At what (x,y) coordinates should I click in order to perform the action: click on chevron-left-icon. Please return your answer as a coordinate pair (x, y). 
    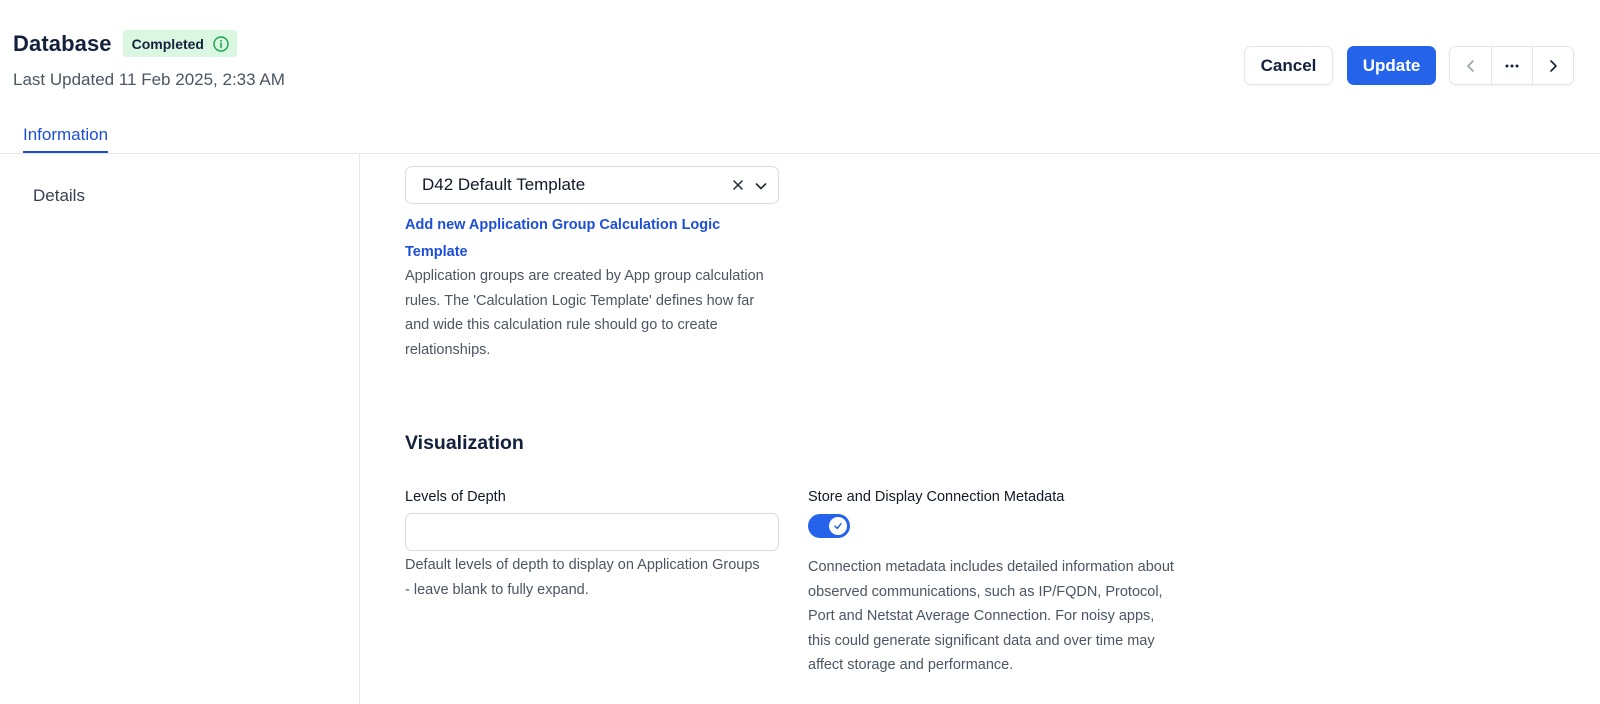
    Looking at the image, I should click on (1471, 66).